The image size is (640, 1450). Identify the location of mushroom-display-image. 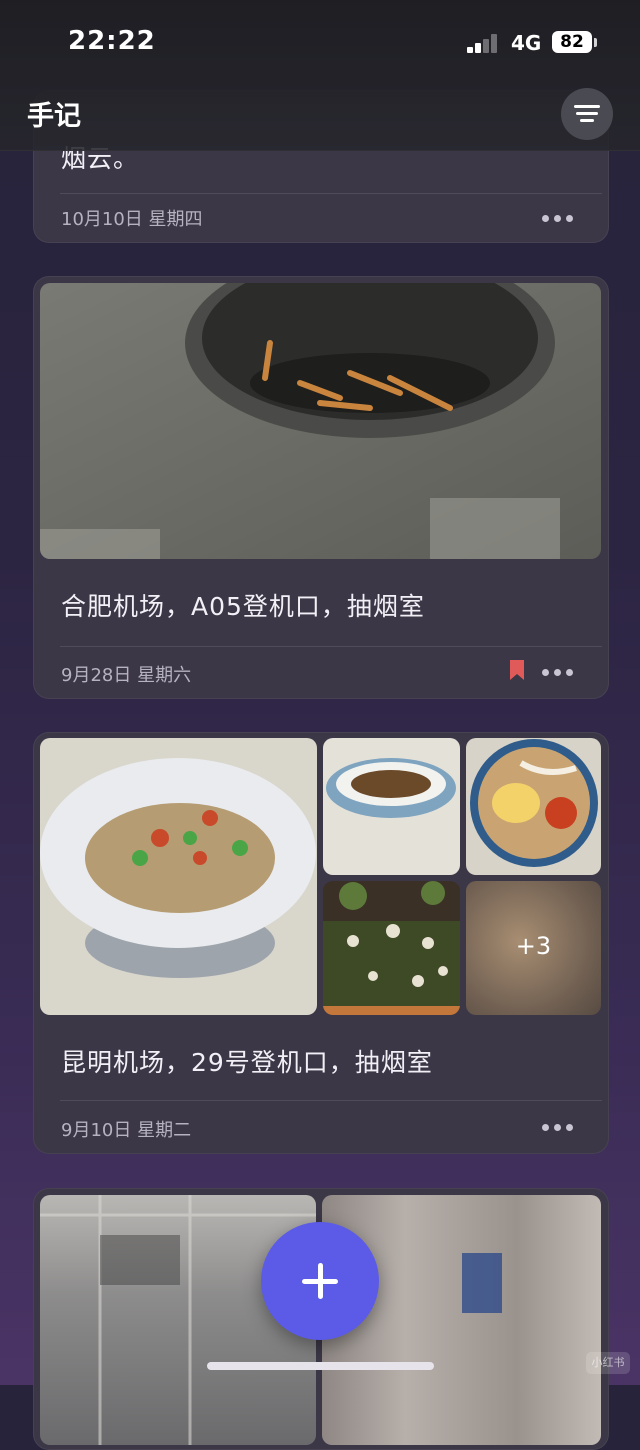
(391, 948).